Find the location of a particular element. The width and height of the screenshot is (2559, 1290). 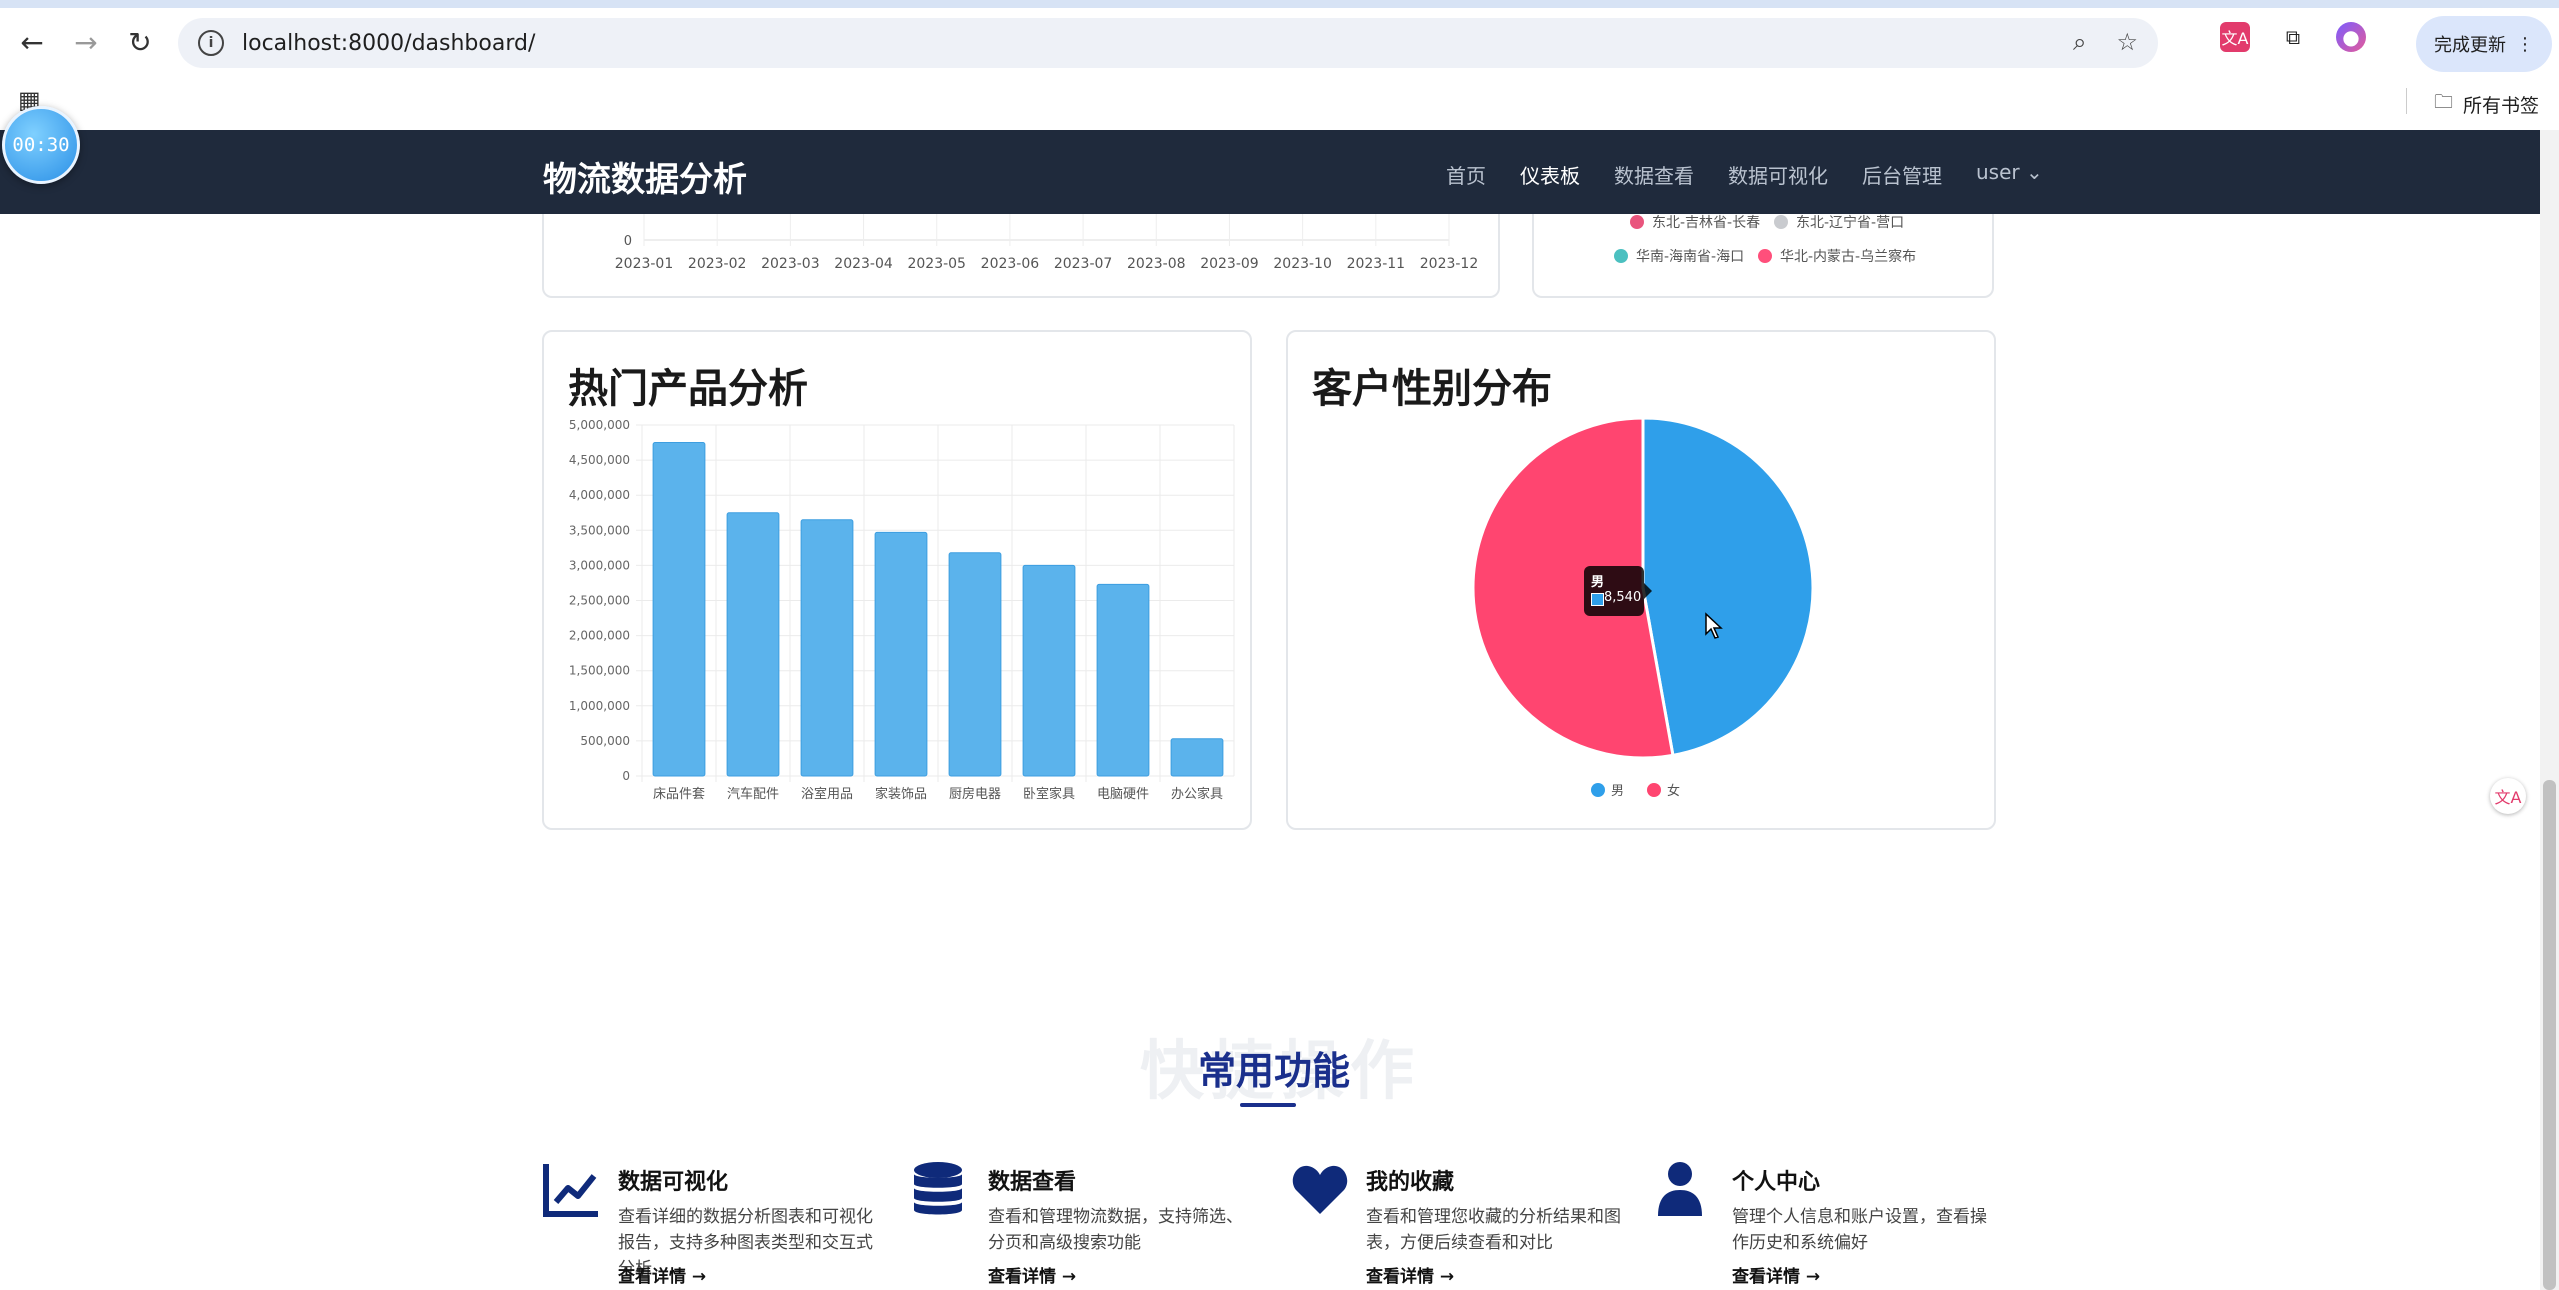

feature-title: 数据可视化 is located at coordinates (673, 1182).